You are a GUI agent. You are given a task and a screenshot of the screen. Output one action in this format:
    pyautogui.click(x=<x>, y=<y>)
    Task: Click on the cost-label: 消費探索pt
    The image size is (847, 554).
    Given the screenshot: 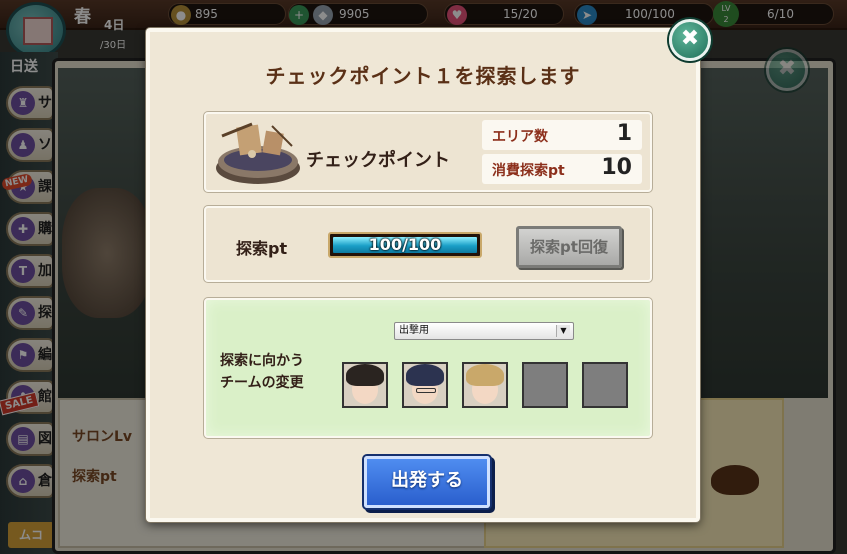 What is the action you would take?
    pyautogui.click(x=528, y=171)
    